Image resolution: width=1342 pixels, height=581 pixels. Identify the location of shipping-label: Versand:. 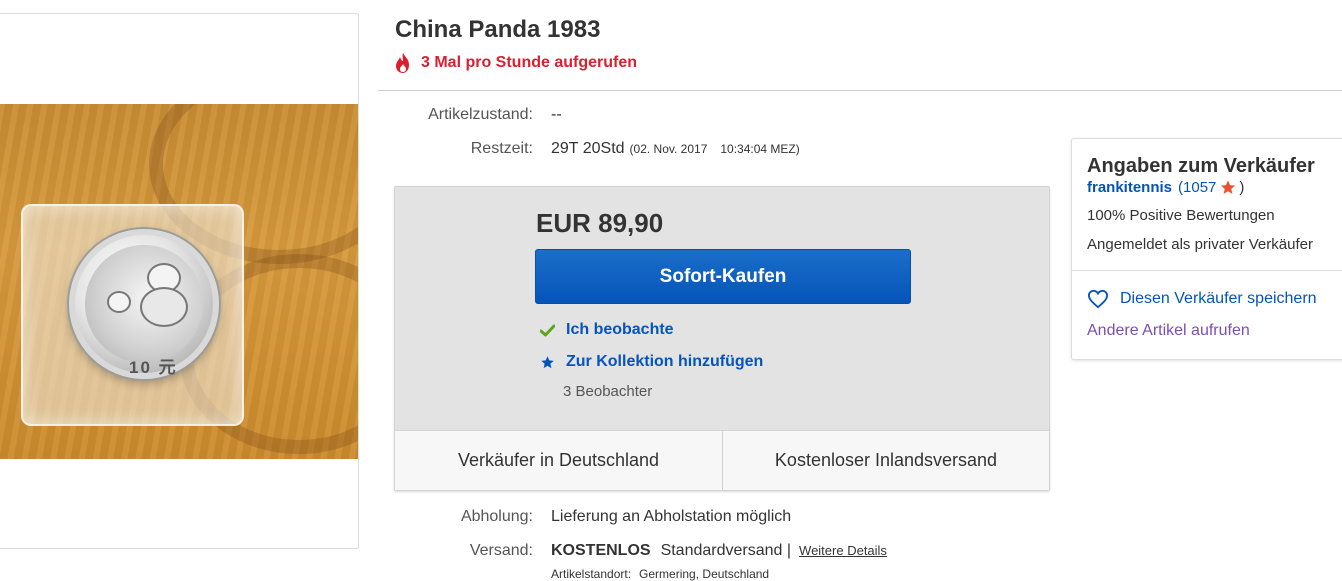
(501, 550).